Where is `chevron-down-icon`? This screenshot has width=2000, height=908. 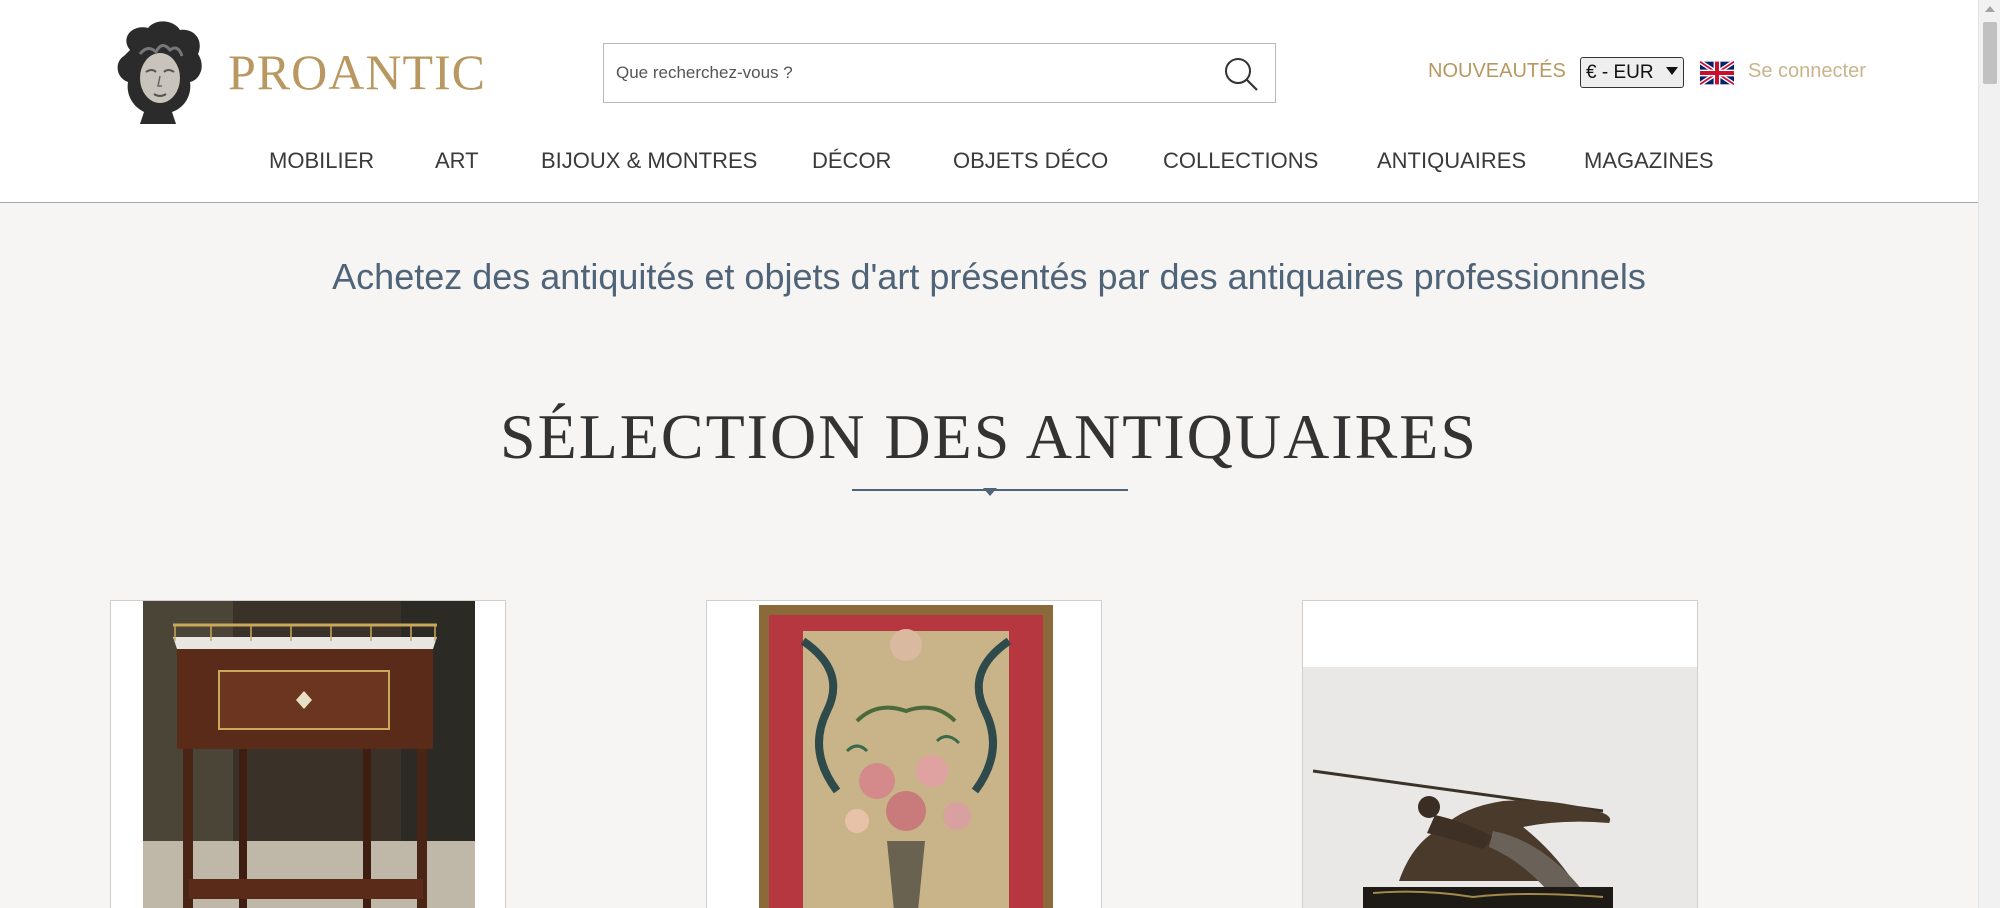 chevron-down-icon is located at coordinates (1672, 71).